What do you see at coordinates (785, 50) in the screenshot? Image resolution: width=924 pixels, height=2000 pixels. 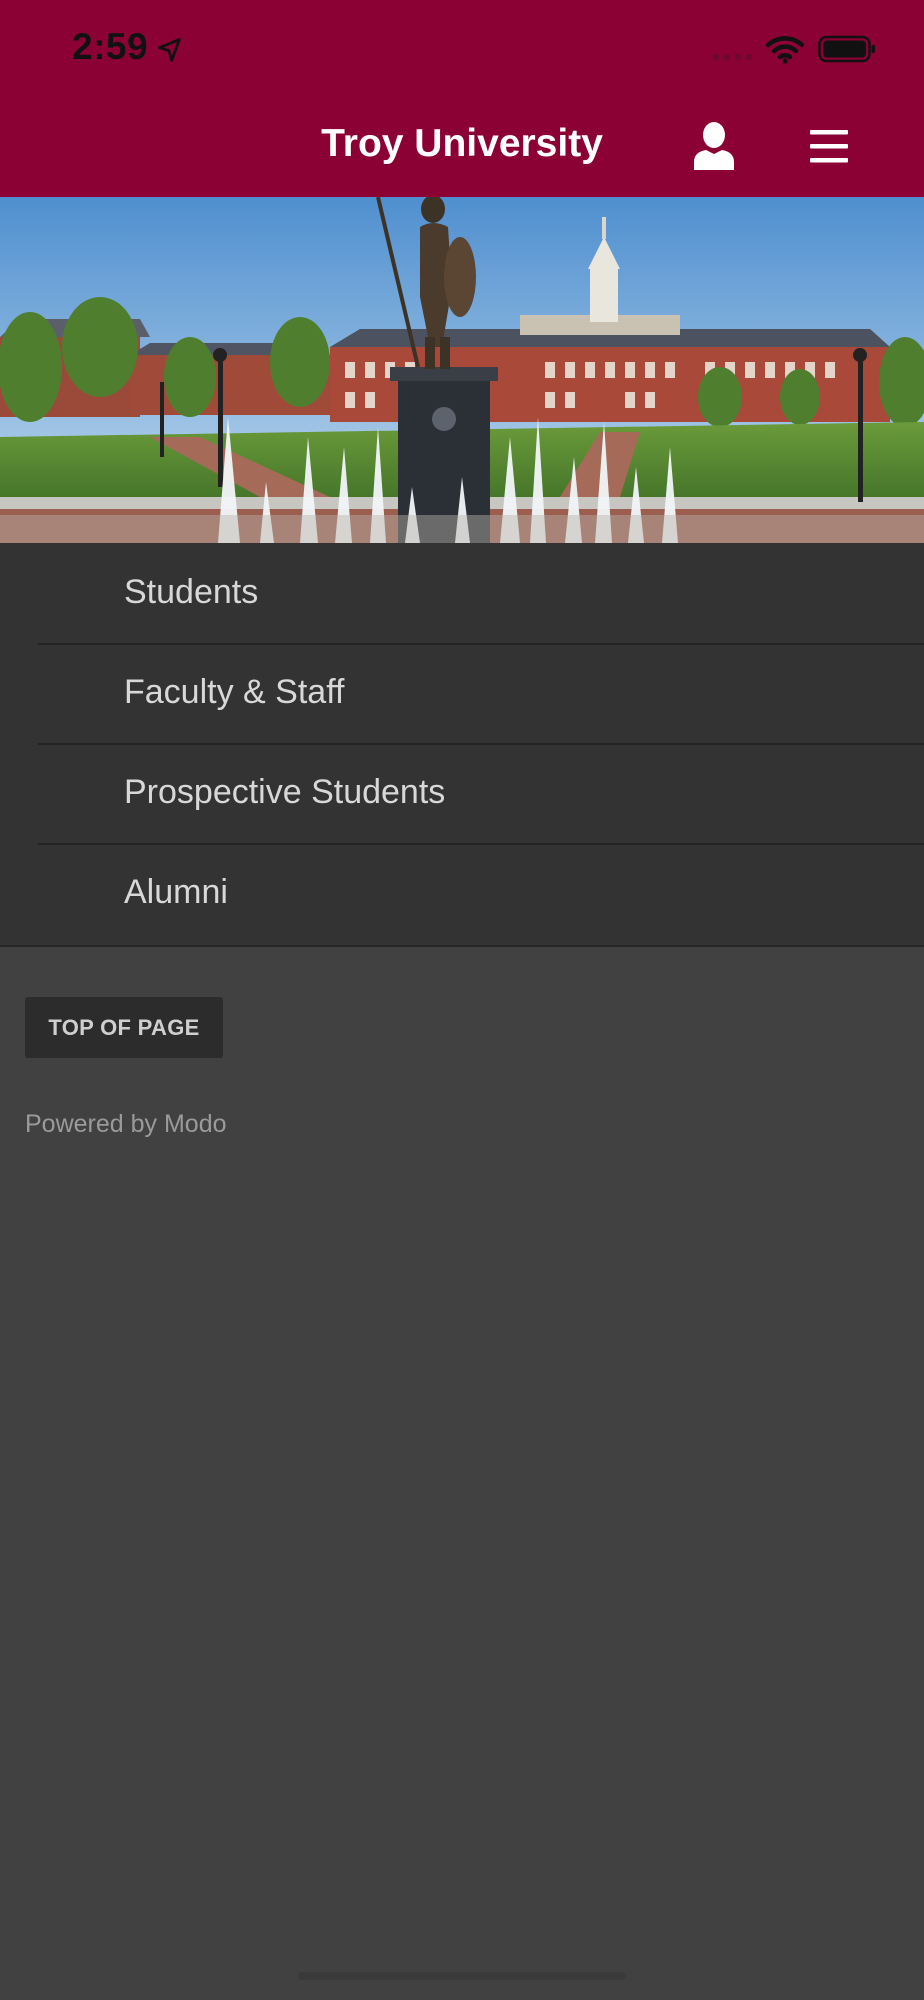 I see `wifi-icon` at bounding box center [785, 50].